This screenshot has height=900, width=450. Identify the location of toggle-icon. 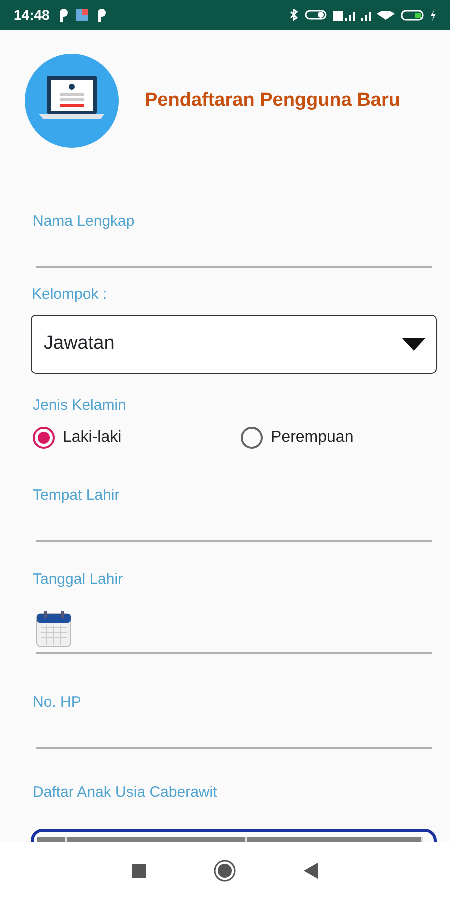
(316, 15).